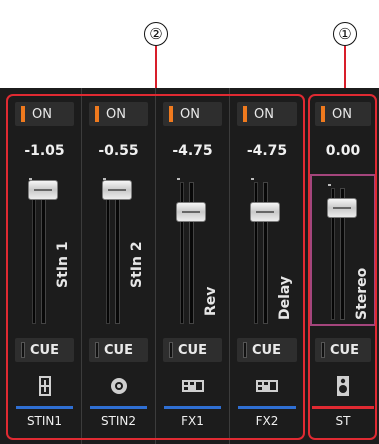 This screenshot has height=444, width=379. I want to click on channel-name: FX2, so click(267, 421).